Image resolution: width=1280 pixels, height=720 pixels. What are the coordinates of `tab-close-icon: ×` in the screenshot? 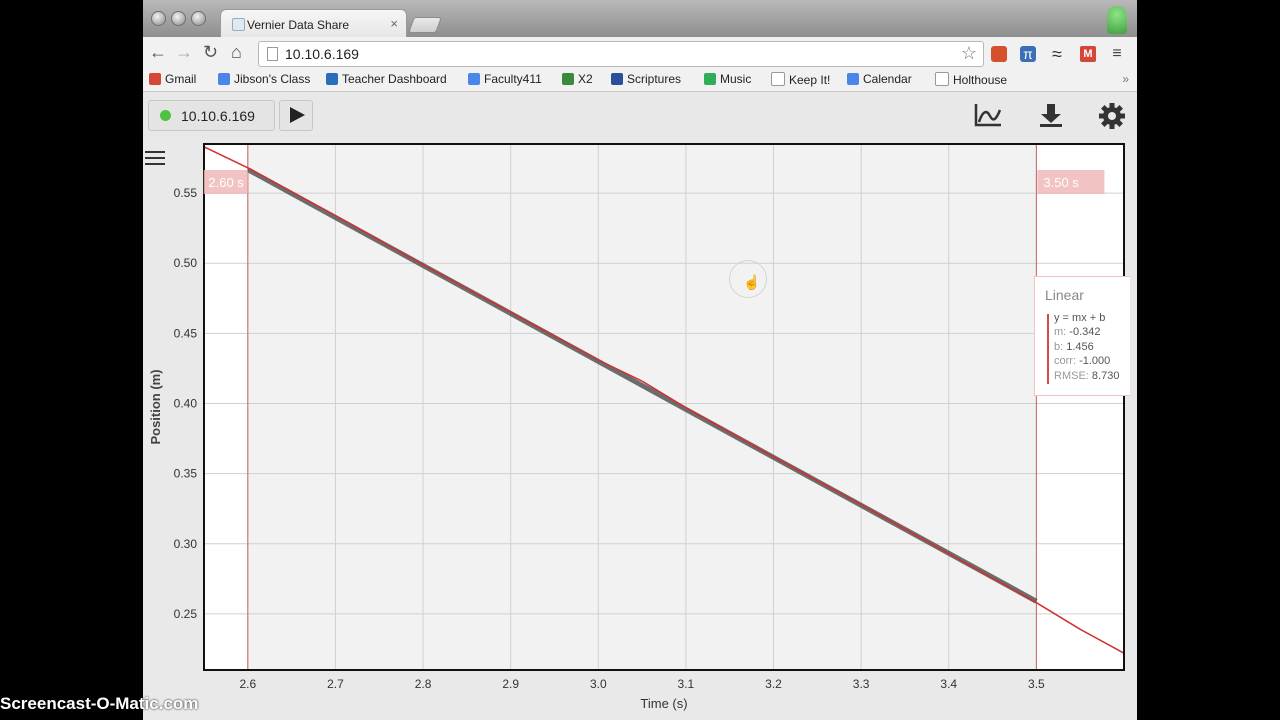 It's located at (394, 23).